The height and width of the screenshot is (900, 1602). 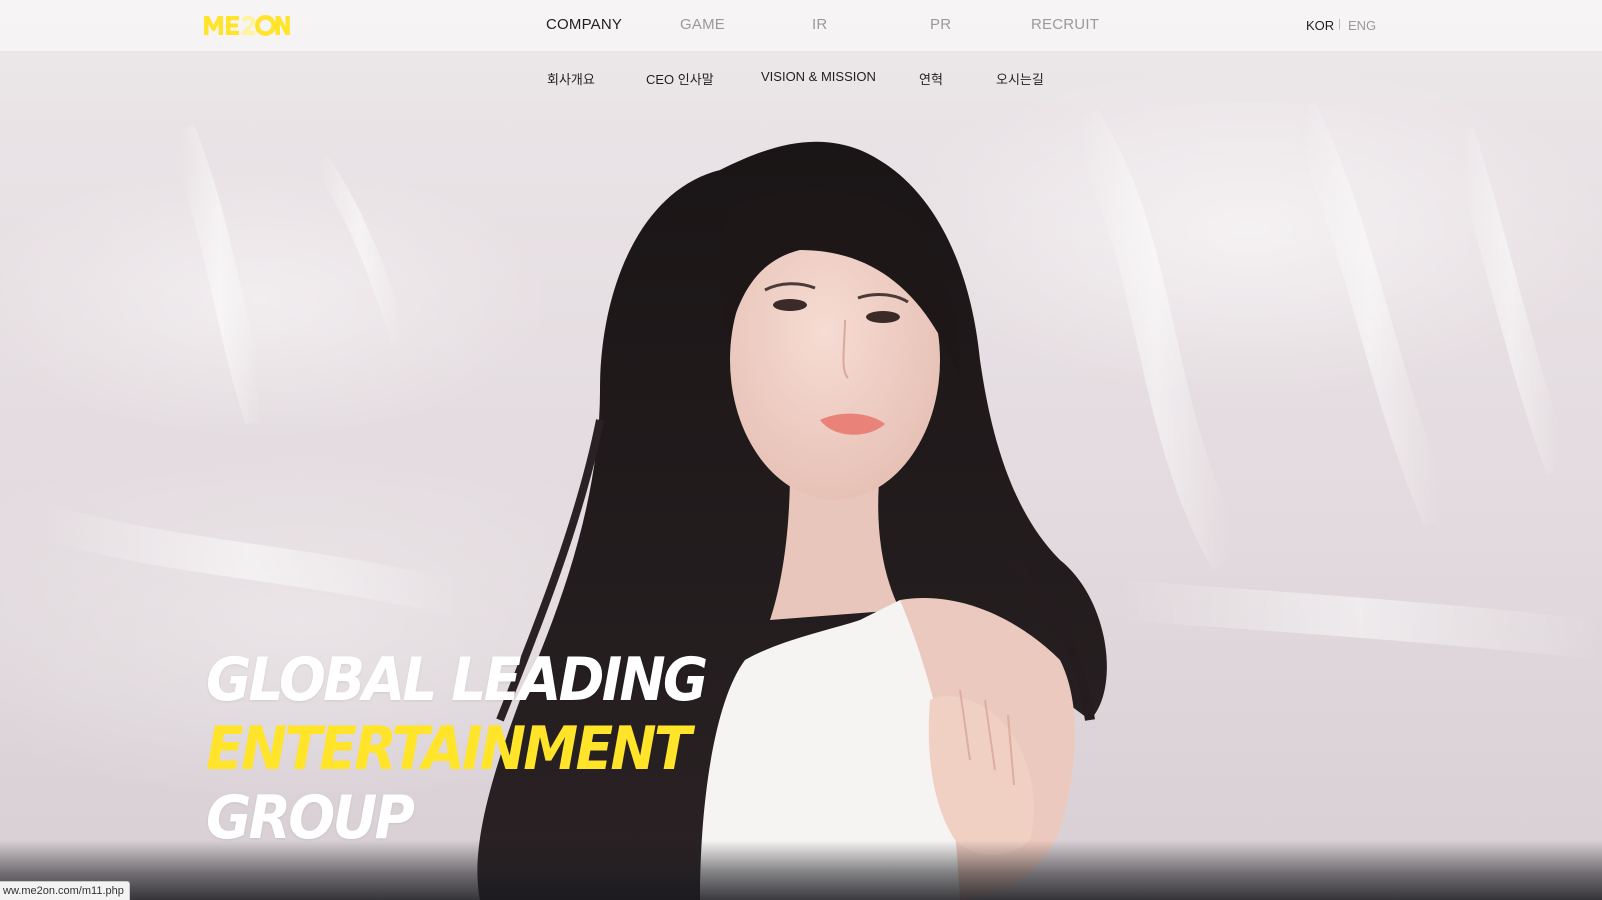 I want to click on menu-pr: PR, so click(x=940, y=24).